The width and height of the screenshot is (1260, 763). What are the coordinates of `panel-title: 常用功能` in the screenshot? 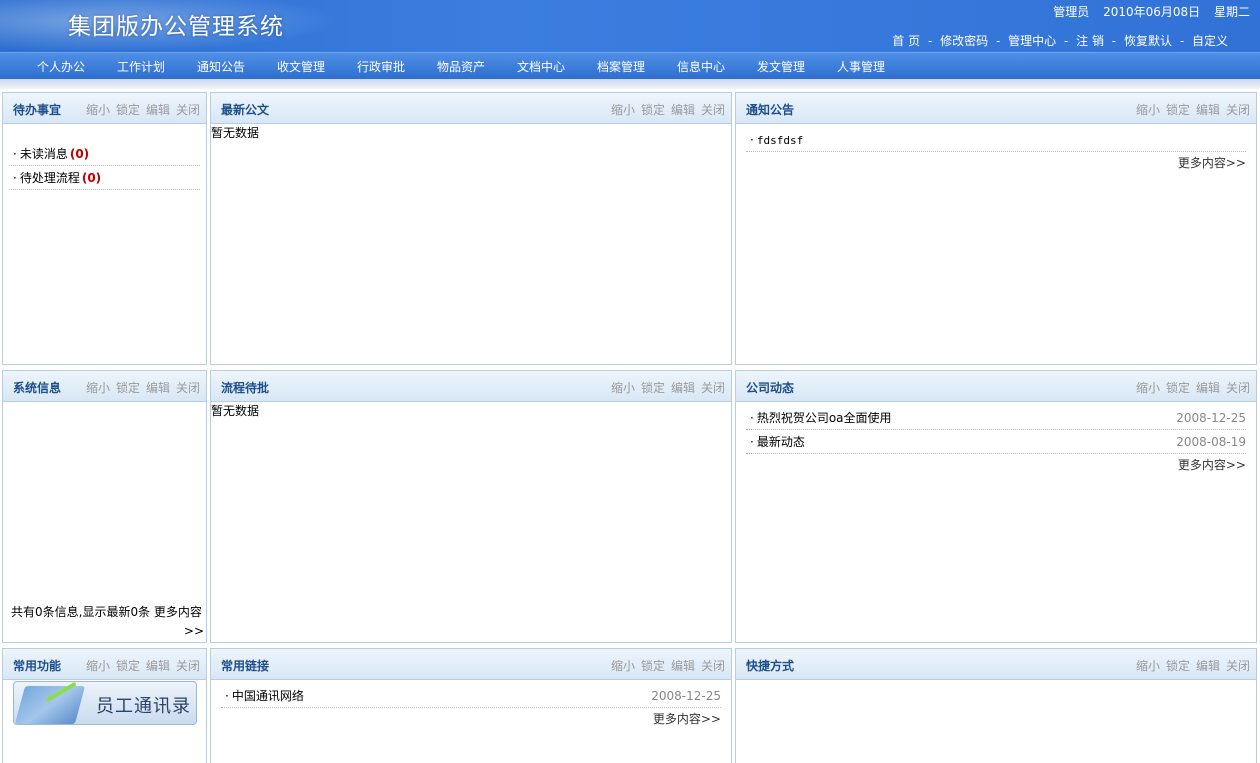 It's located at (37, 666).